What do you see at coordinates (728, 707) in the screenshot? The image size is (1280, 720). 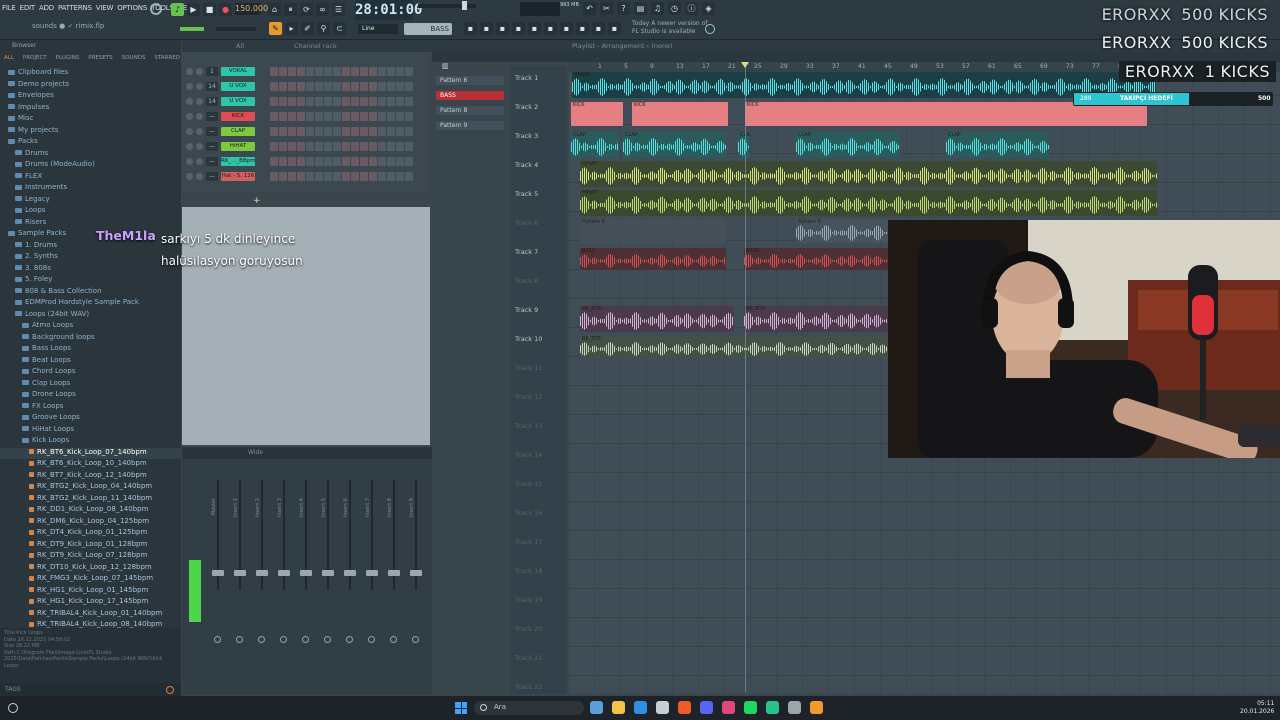 I see `instagram-icon` at bounding box center [728, 707].